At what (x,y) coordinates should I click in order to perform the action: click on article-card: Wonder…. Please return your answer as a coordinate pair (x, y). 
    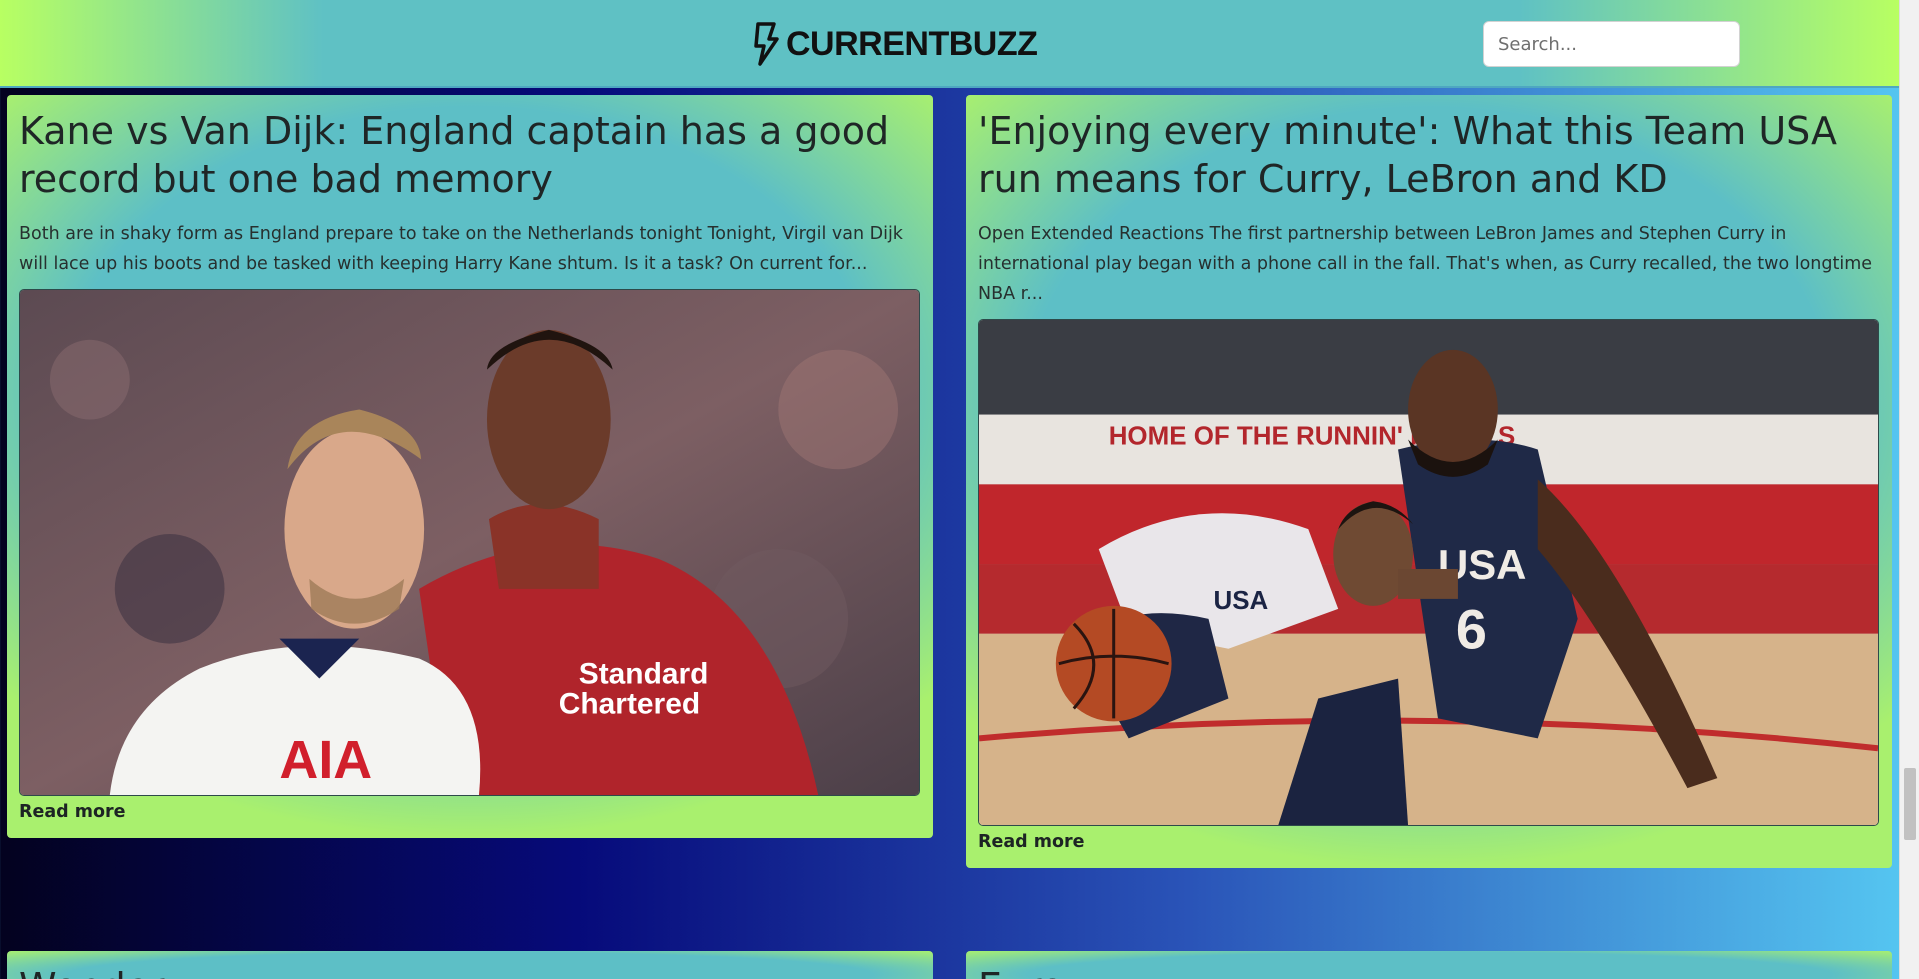
    Looking at the image, I should click on (470, 965).